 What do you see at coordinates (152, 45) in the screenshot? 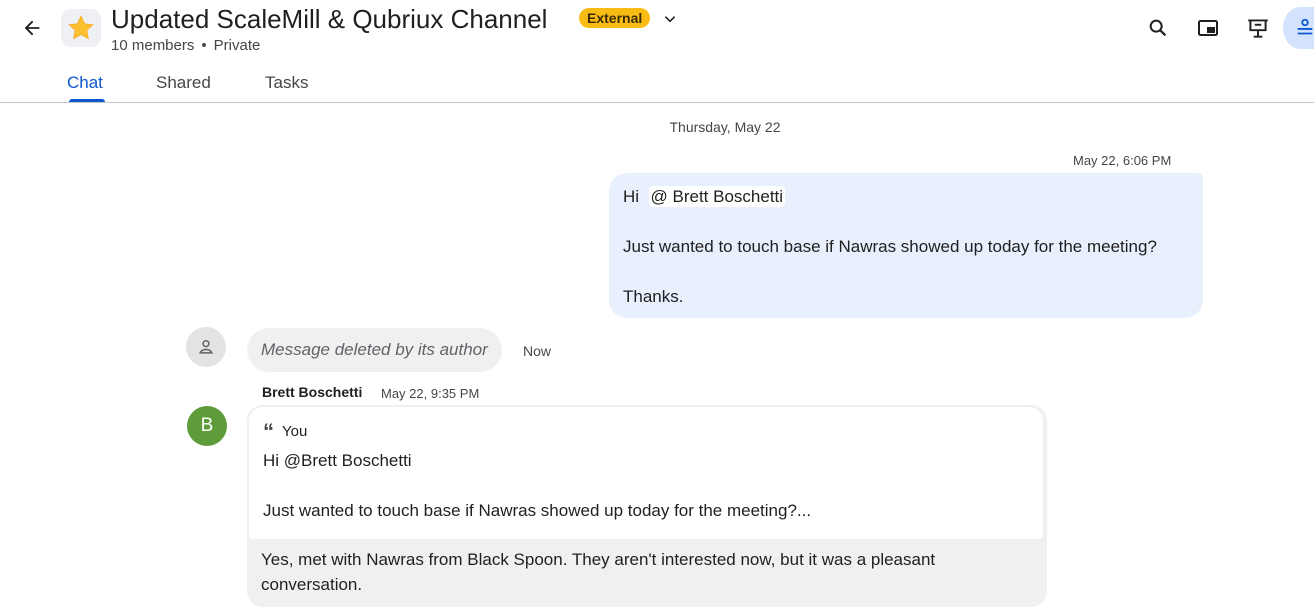
I see `member-count: 10 members` at bounding box center [152, 45].